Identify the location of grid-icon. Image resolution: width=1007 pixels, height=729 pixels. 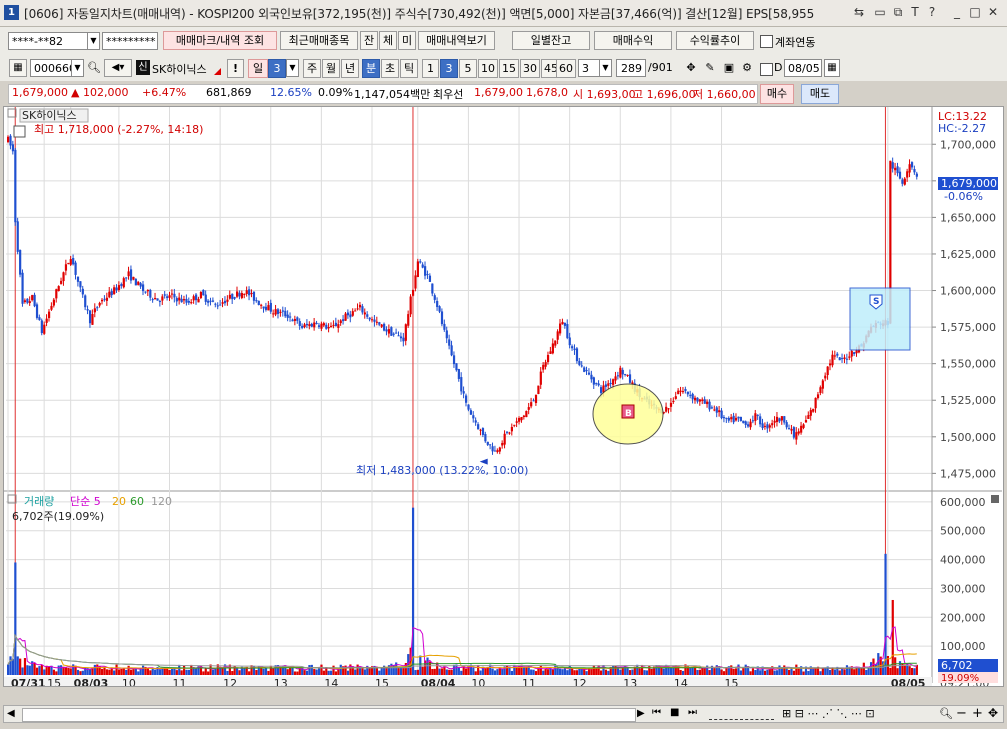
(19, 131).